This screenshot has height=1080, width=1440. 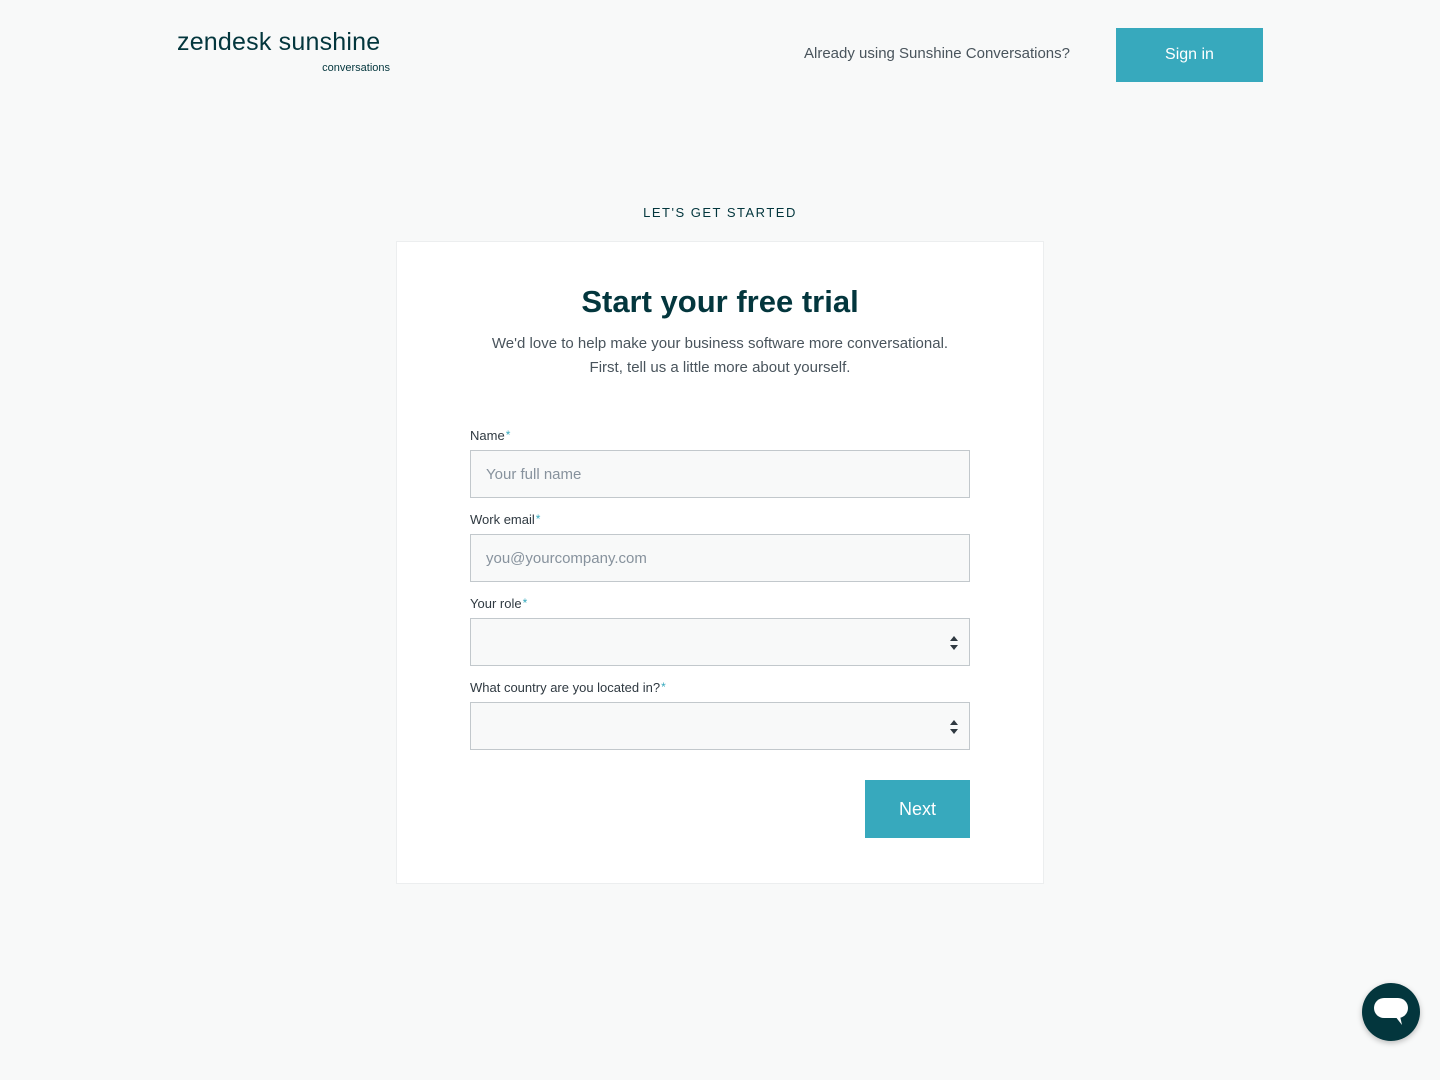 I want to click on role-label-text: Your role, so click(x=496, y=603).